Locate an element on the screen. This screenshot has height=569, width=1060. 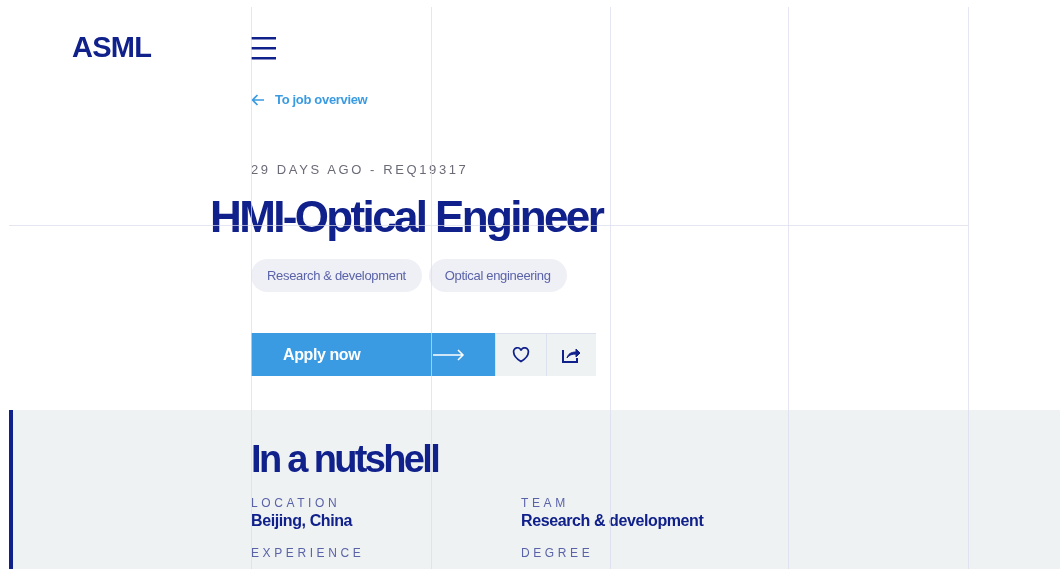
fact-label: EXPERIENCE is located at coordinates (308, 553).